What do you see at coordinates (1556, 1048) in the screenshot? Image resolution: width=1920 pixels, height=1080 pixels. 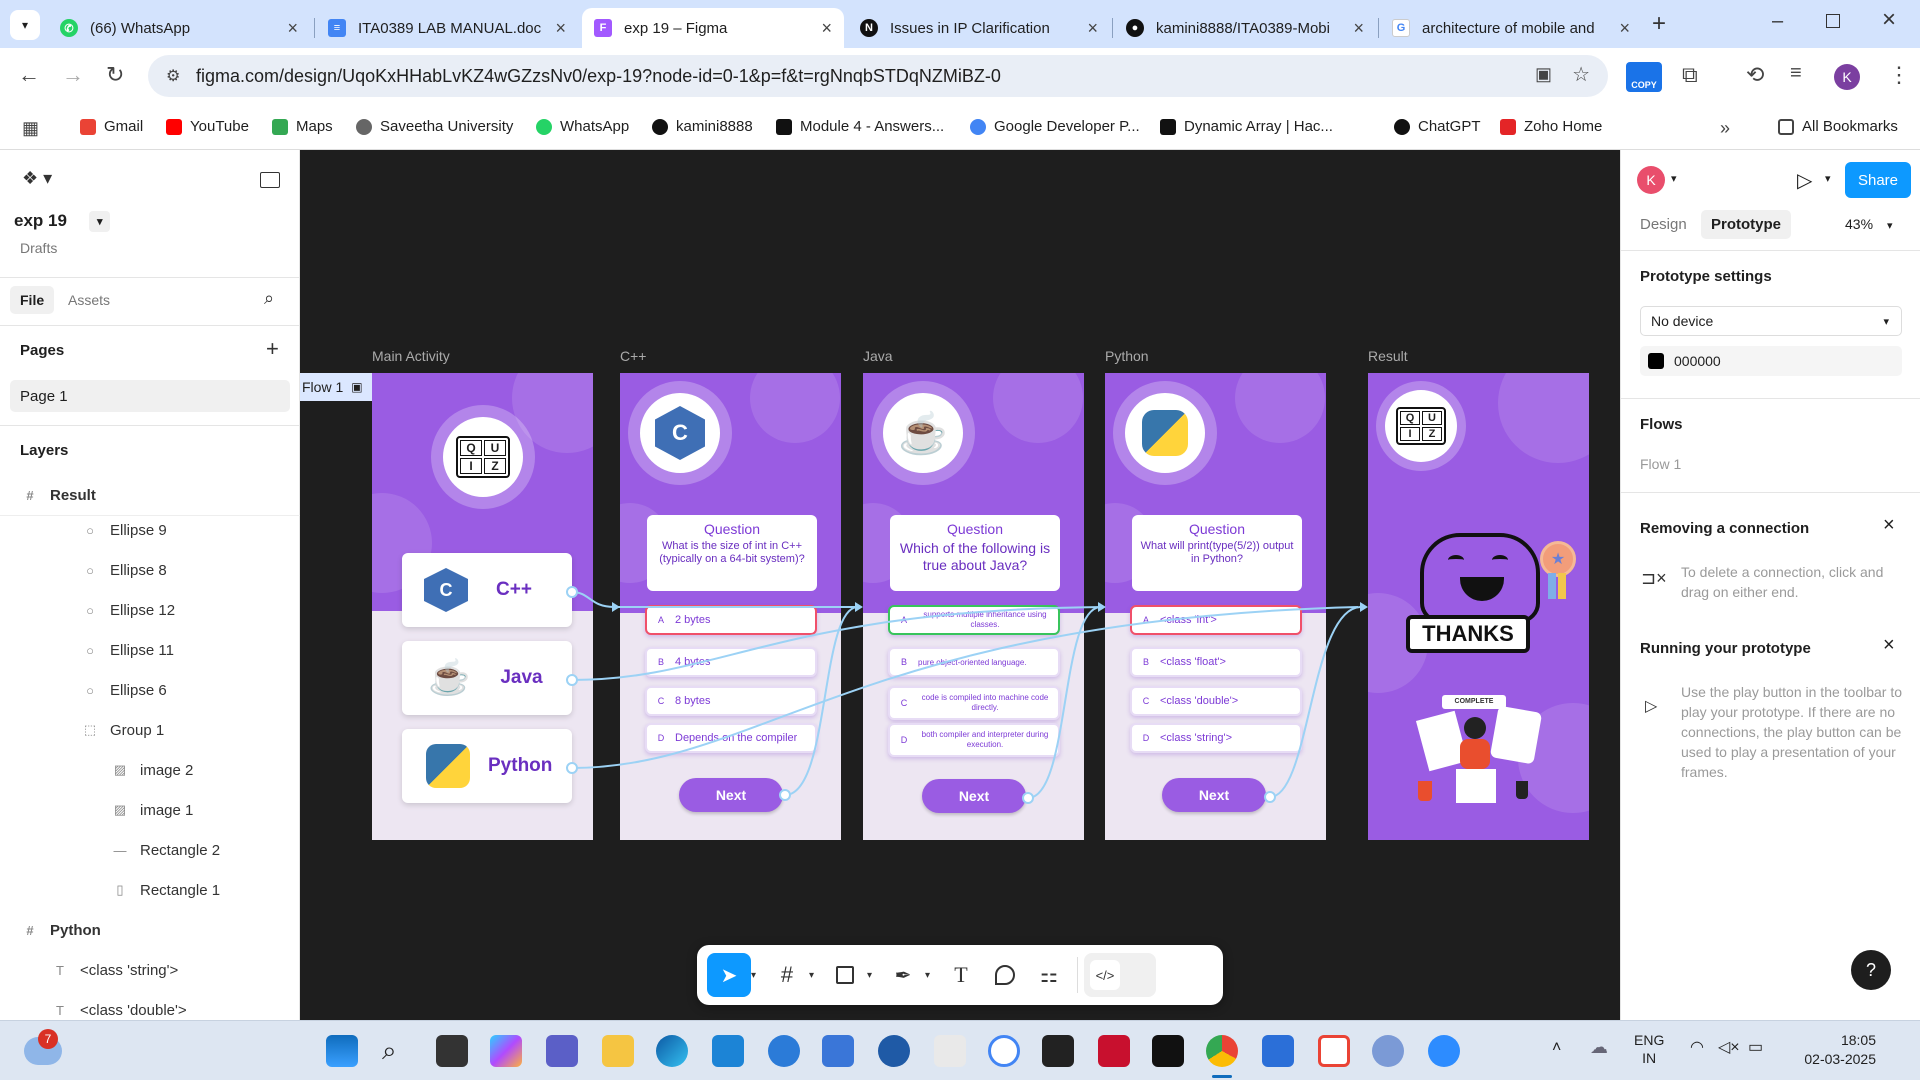 I see `chevron-up-icon: ˄` at bounding box center [1556, 1048].